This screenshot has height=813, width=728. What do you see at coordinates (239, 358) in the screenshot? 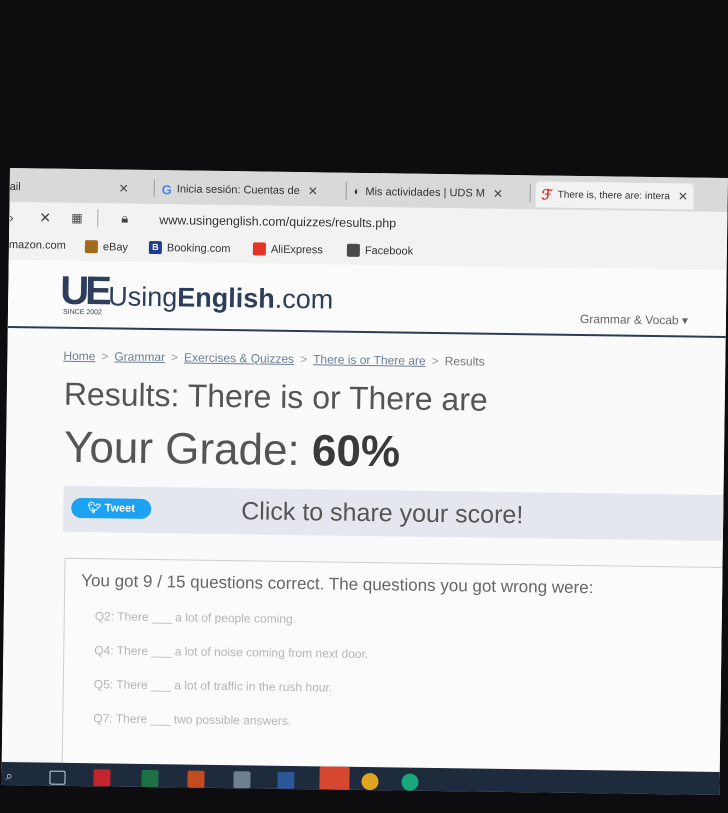
I see `breadcrumb-exercises: Exercises & Quizzes` at bounding box center [239, 358].